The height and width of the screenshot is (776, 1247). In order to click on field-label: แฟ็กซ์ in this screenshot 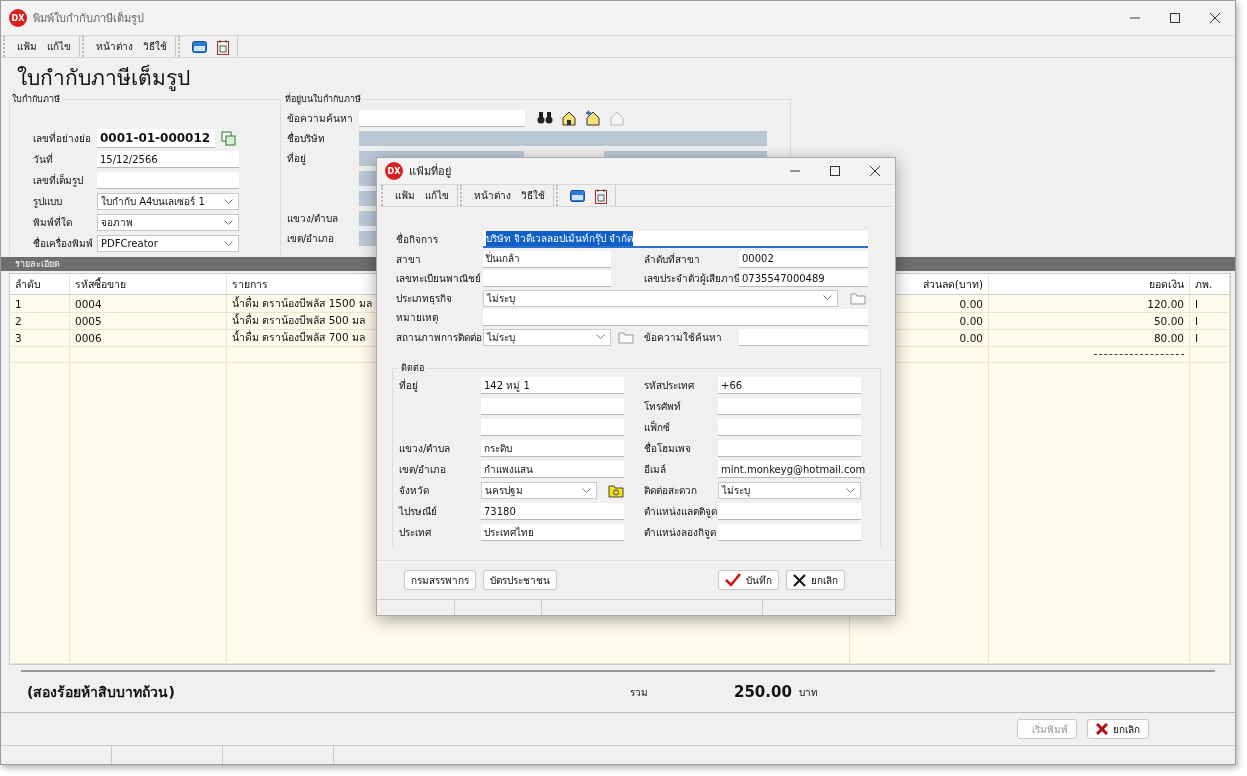, I will do `click(657, 427)`.